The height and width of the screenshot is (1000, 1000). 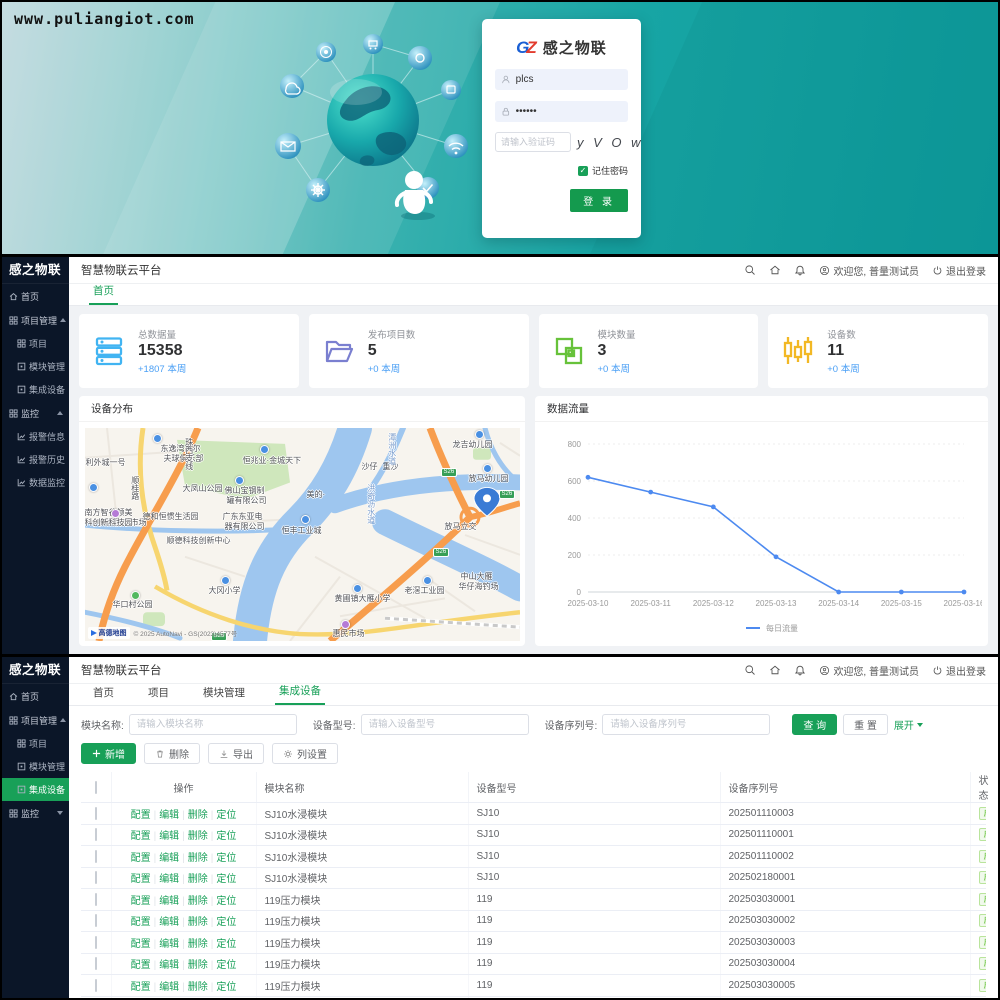 What do you see at coordinates (533, 964) in the screenshot?
I see `table-row: 配置|编辑|删除|定位119压力模块119202503030004启 用` at bounding box center [533, 964].